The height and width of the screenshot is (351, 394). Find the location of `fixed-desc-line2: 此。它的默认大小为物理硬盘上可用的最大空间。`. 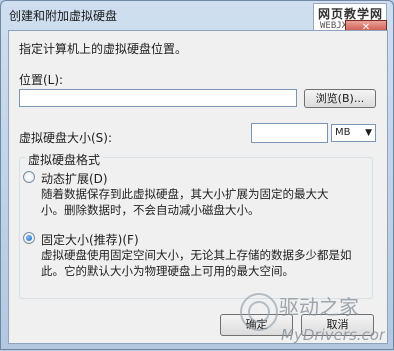

fixed-desc-line2: 此。它的默认大小为物理硬盘上可用的最大空间。 is located at coordinates (167, 271).